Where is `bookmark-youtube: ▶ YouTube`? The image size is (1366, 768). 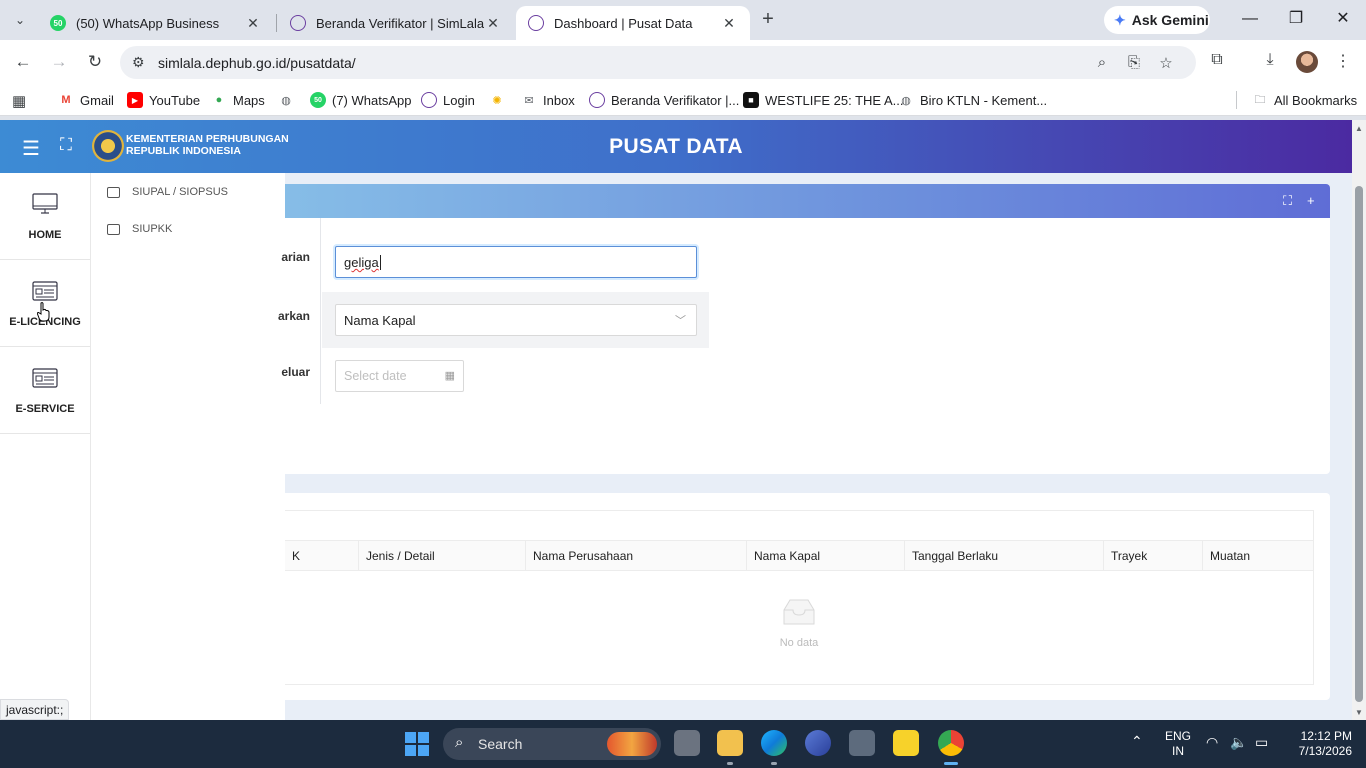 bookmark-youtube: ▶ YouTube is located at coordinates (163, 100).